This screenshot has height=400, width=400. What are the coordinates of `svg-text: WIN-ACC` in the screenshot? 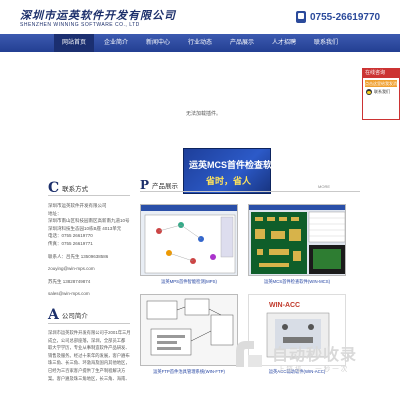 It's located at (284, 305).